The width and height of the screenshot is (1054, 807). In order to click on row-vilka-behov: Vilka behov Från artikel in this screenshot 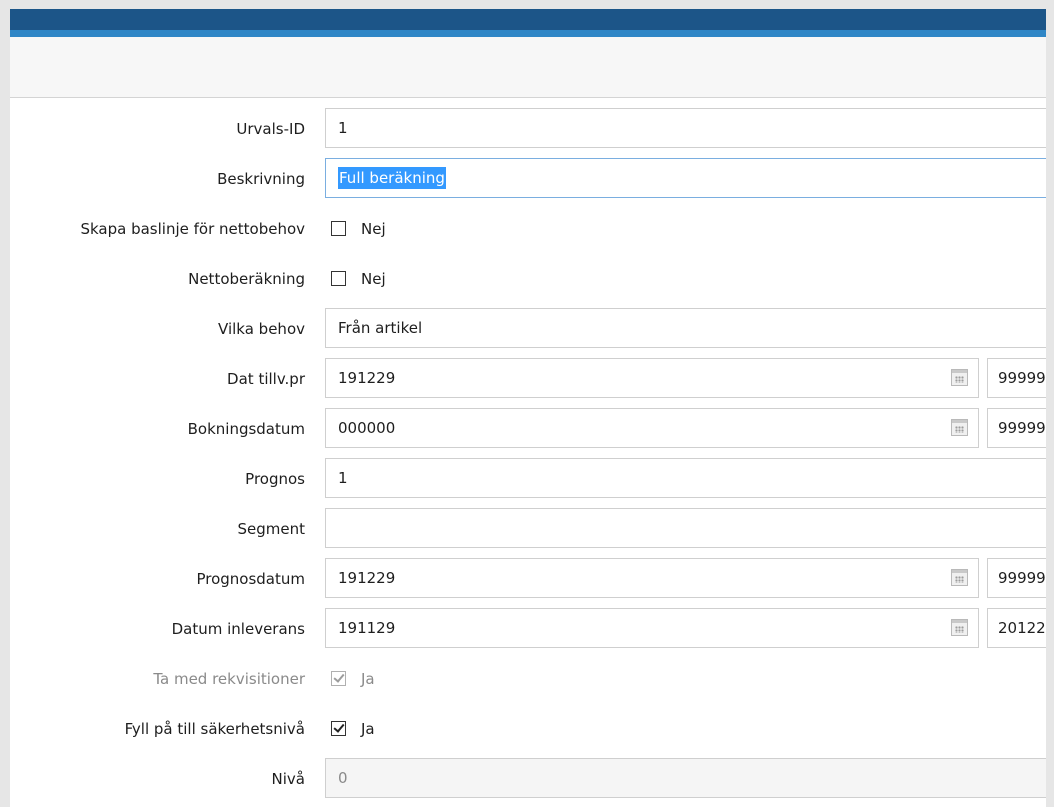, I will do `click(528, 329)`.